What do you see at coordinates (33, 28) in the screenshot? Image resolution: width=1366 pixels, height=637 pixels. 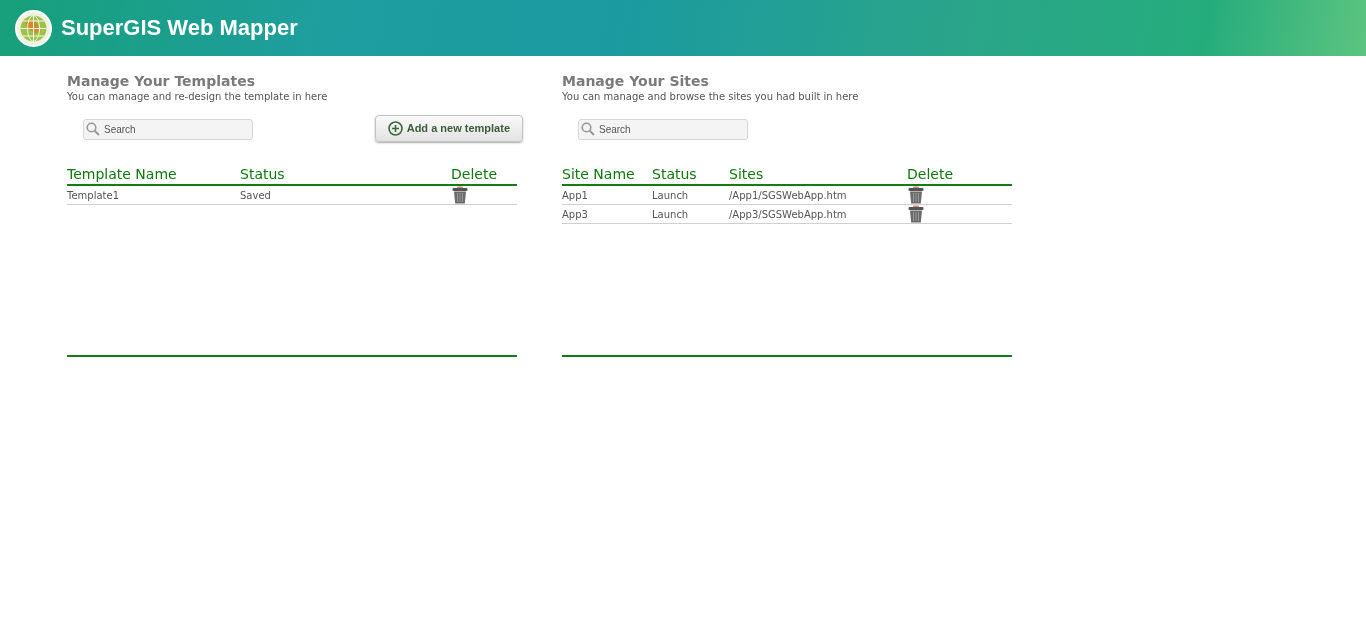 I see `globe-logo-icon` at bounding box center [33, 28].